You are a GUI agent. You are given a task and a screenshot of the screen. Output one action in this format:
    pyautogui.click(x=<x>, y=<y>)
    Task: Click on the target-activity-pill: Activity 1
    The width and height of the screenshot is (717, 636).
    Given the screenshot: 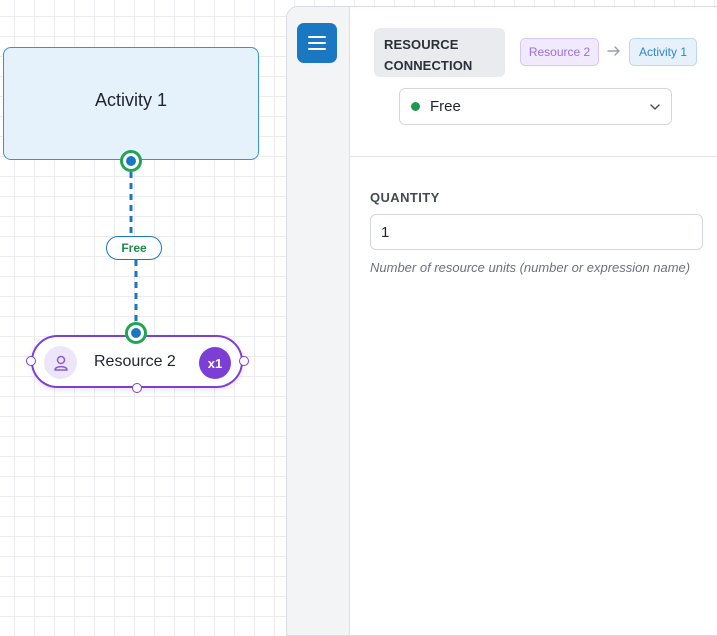 What is the action you would take?
    pyautogui.click(x=663, y=52)
    